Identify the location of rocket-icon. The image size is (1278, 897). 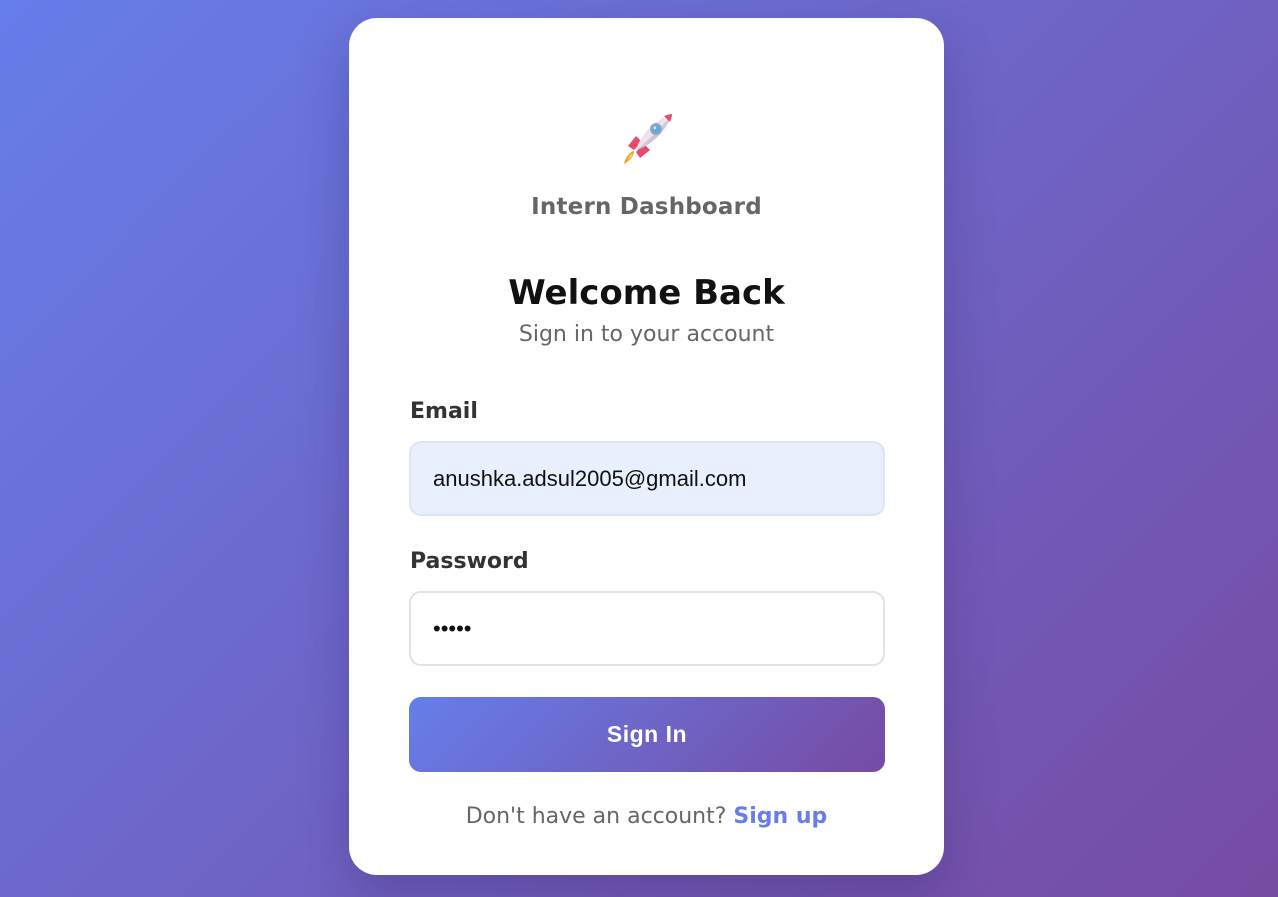
(647, 139).